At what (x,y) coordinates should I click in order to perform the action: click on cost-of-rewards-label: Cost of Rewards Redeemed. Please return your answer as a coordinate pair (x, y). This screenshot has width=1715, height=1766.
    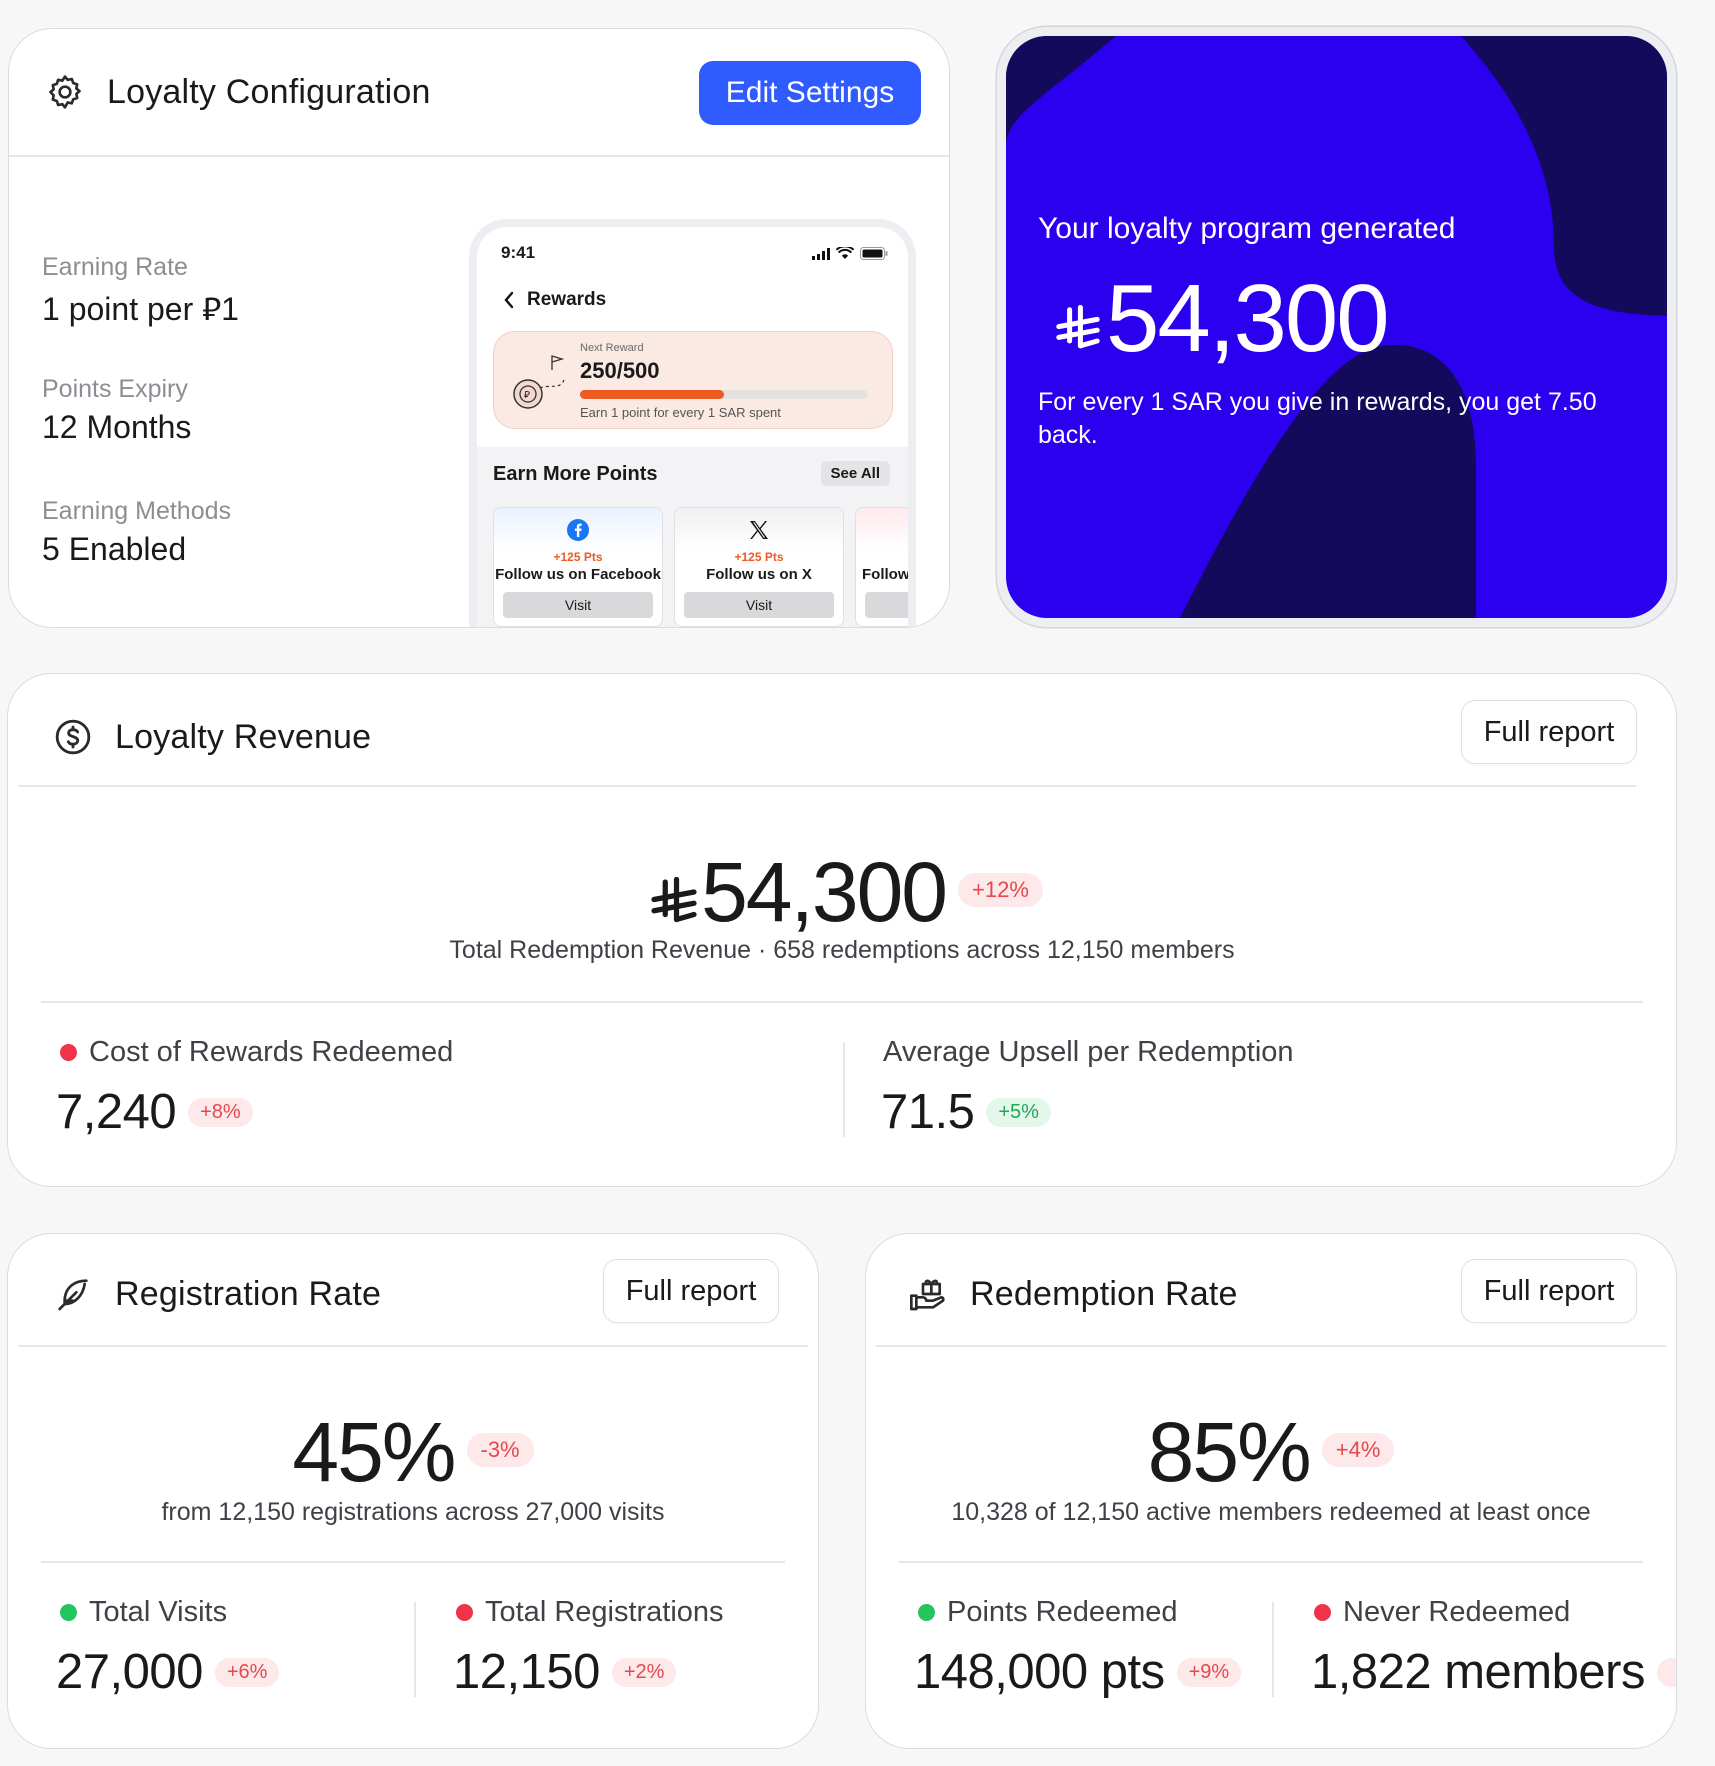
    Looking at the image, I should click on (256, 1052).